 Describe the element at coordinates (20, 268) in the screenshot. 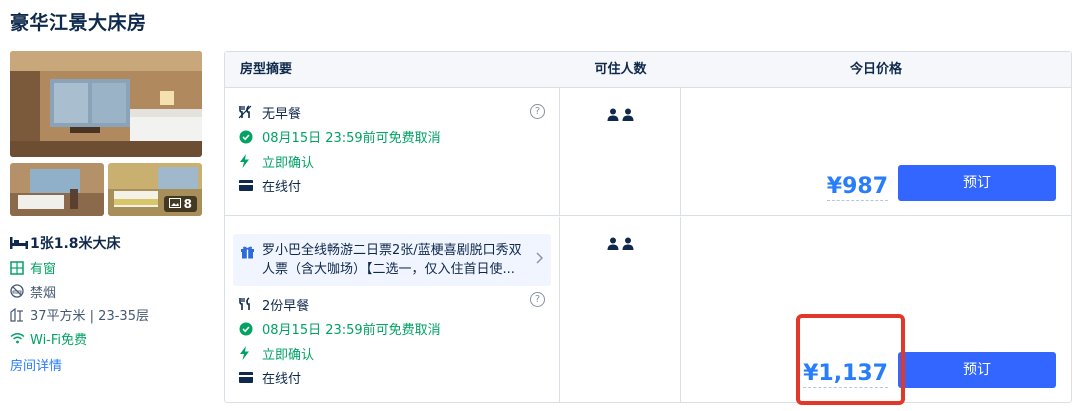

I see `window-icon` at that location.